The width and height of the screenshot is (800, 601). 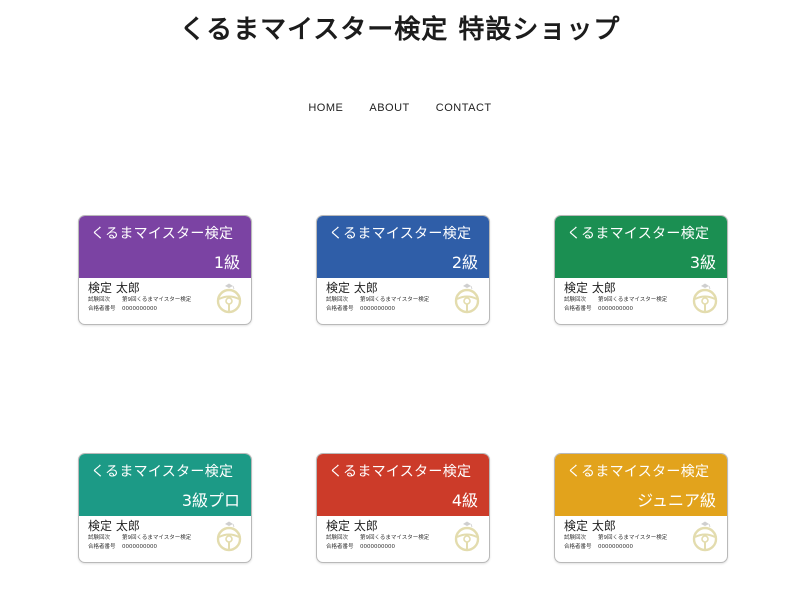 I want to click on main-nav: HOME ABOUT CONTACT, so click(x=400, y=108).